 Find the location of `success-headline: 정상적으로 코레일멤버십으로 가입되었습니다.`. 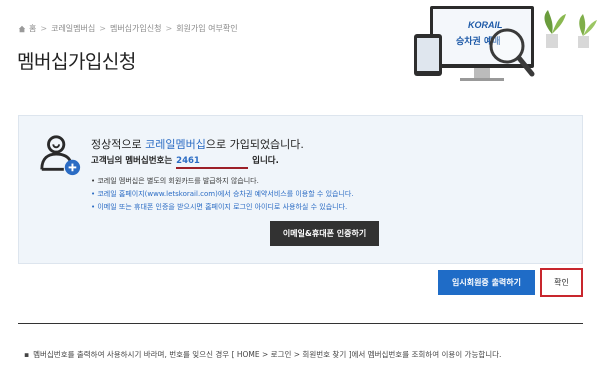

success-headline: 정상적으로 코레일멤버십으로 가입되었습니다. is located at coordinates (197, 144).